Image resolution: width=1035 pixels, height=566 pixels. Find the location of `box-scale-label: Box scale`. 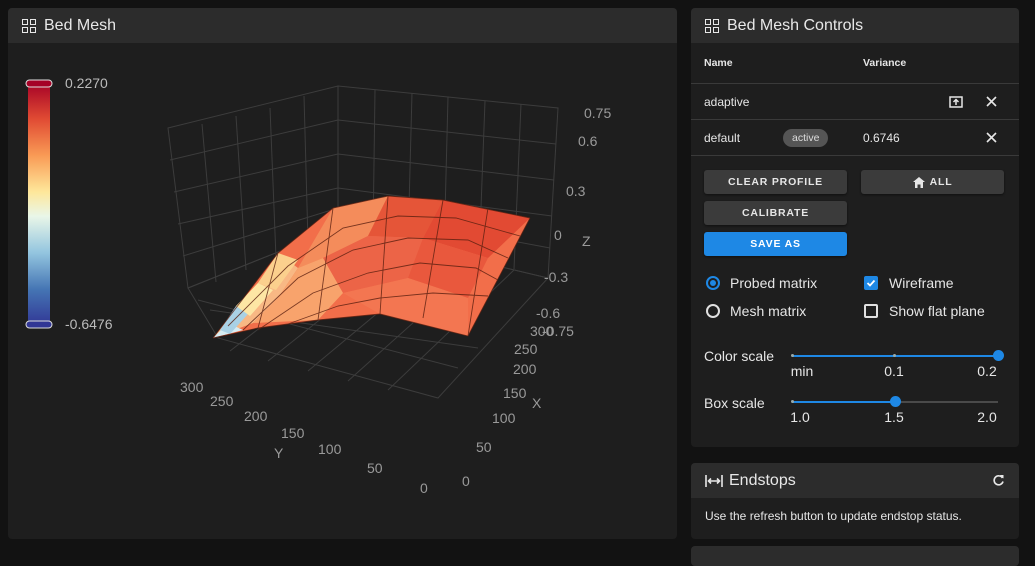

box-scale-label: Box scale is located at coordinates (734, 403).